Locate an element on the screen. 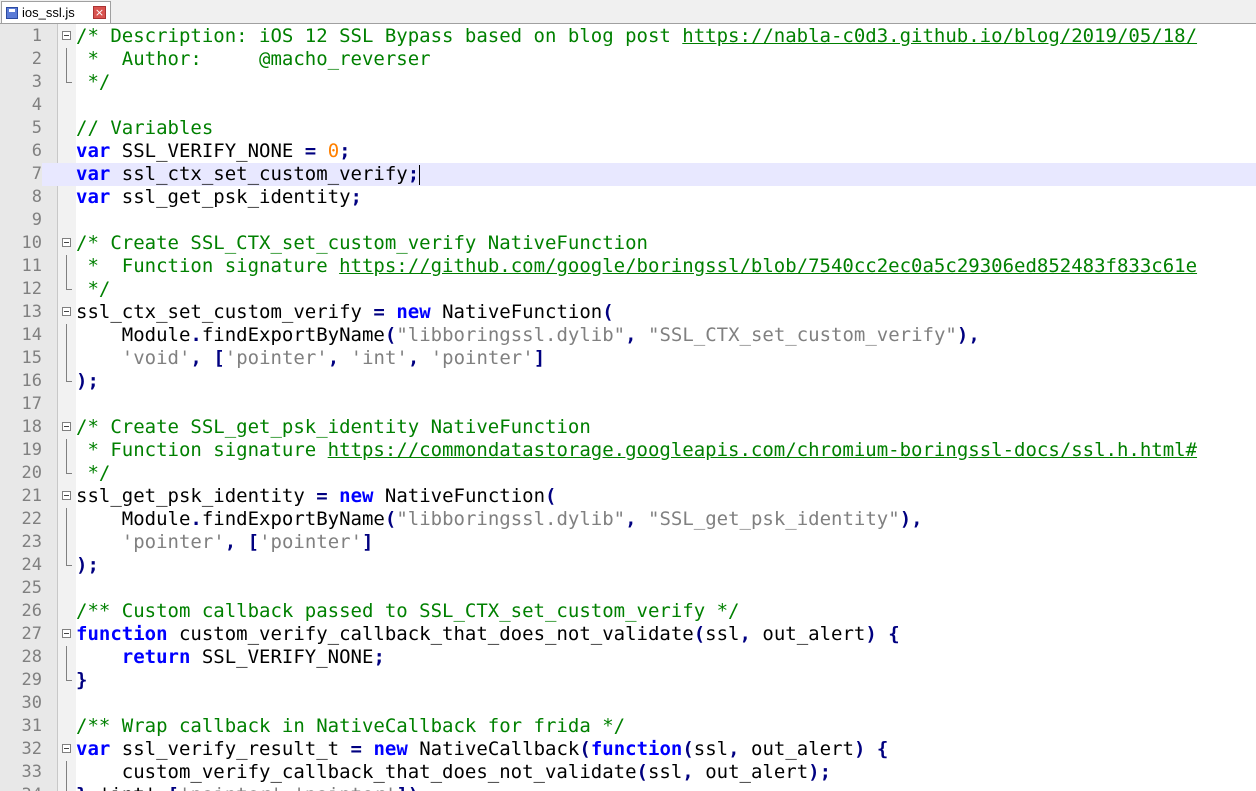 Image resolution: width=1256 pixels, height=791 pixels. code-line: 17 is located at coordinates (628, 404).